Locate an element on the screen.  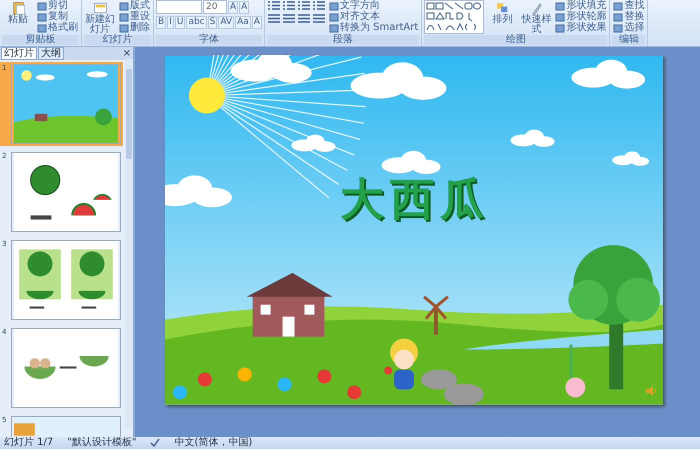
ribbon-button: 选择 is located at coordinates (629, 27).